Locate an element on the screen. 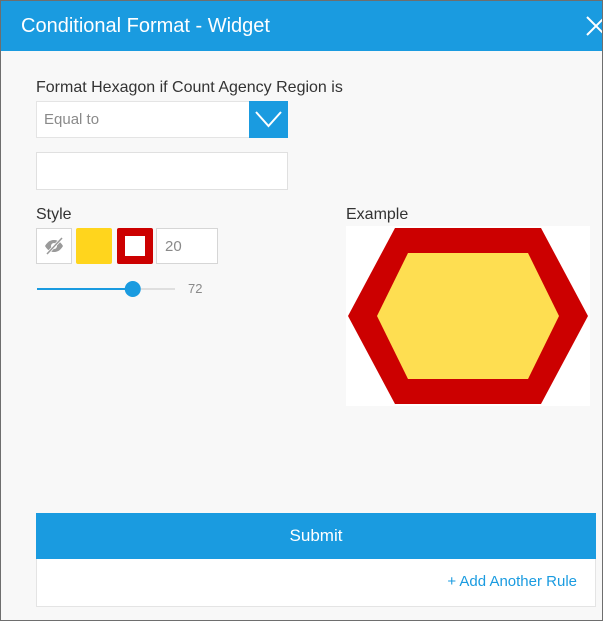 The height and width of the screenshot is (621, 603). hexagon-fill is located at coordinates (468, 316).